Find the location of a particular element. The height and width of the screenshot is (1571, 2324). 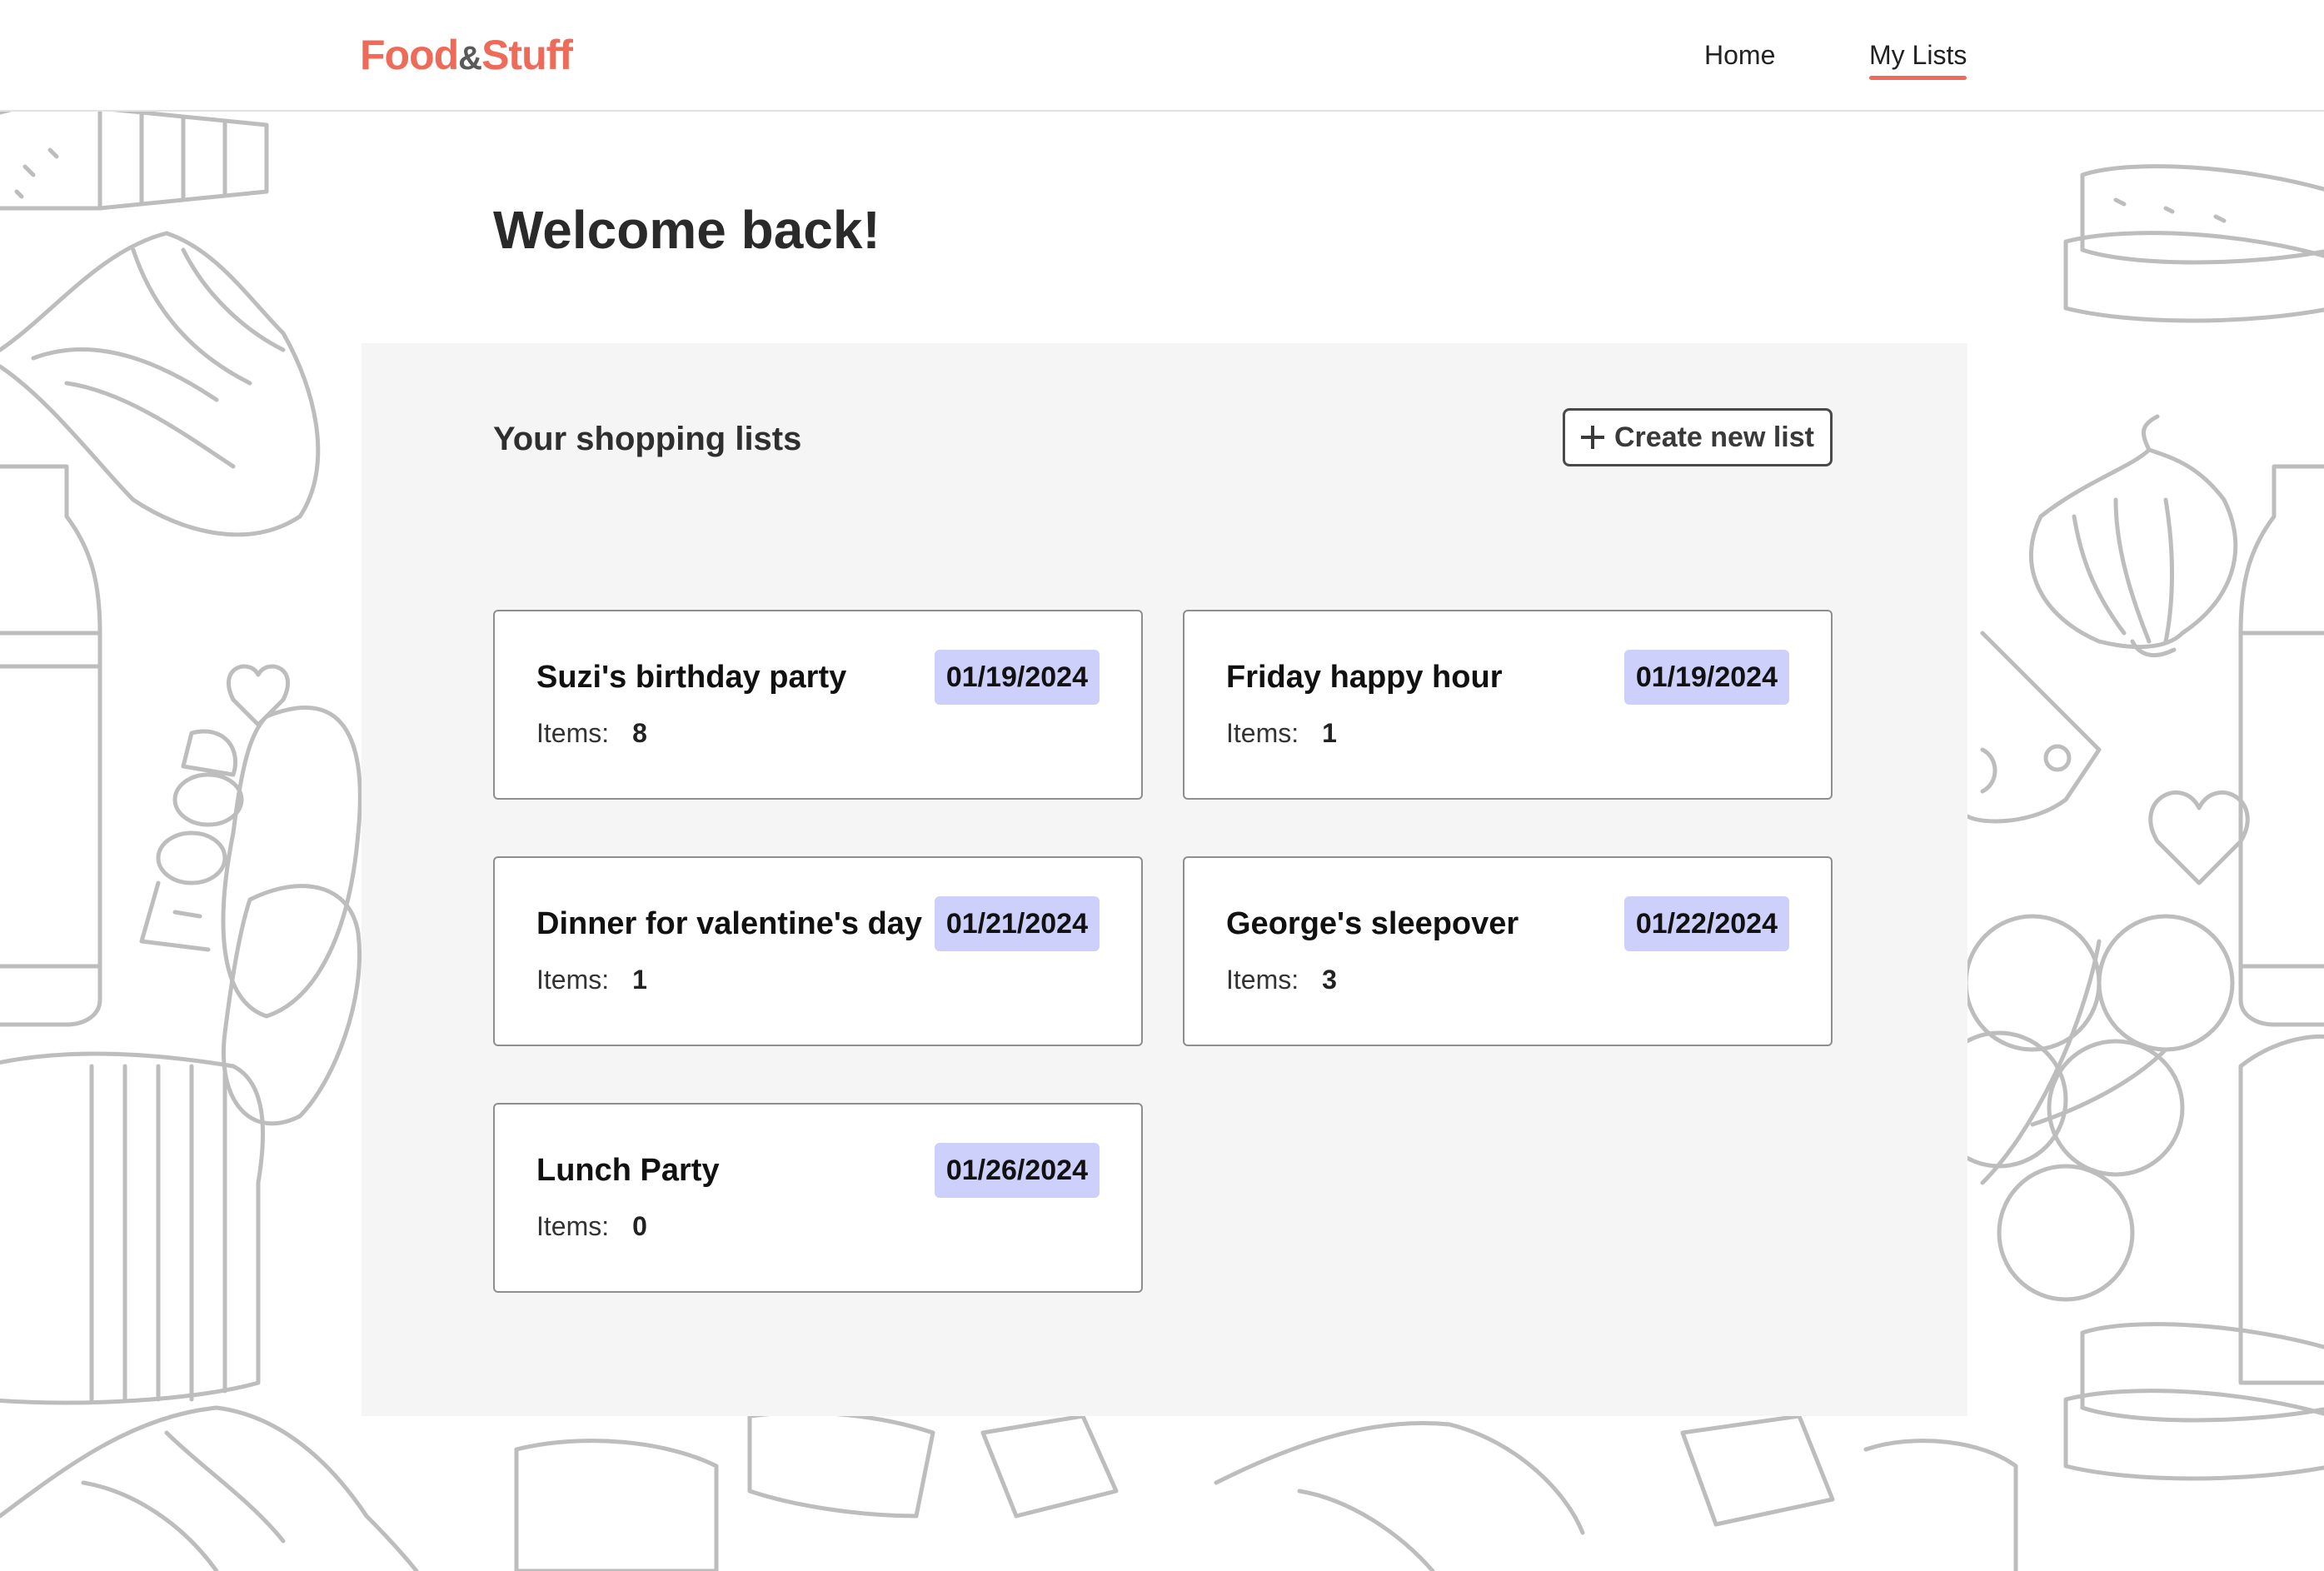

list-card-friday-happy-hour: Friday happy hour 01/19/2024 Items: 1 is located at coordinates (1508, 705).